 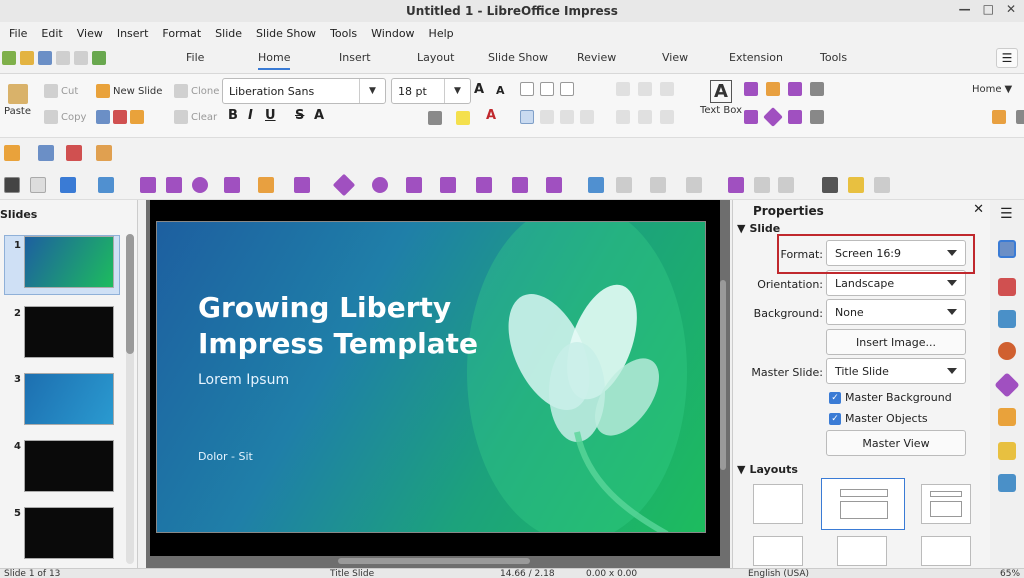 I want to click on zoom-status: 65%, so click(x=1010, y=573).